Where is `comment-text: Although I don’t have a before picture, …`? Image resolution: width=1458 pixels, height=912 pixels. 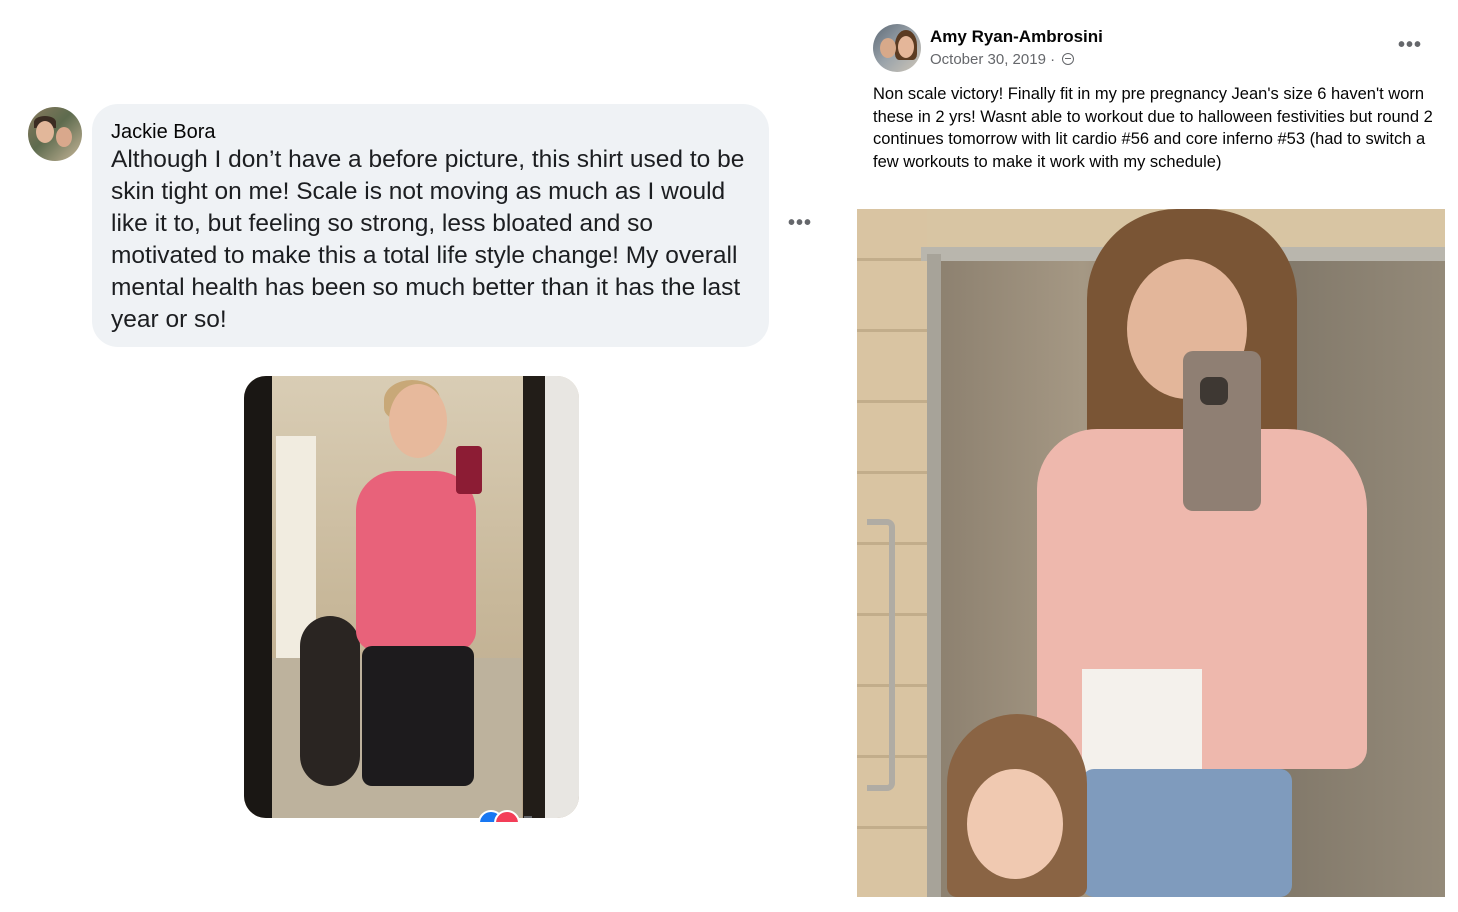 comment-text: Although I don’t have a before picture, … is located at coordinates (428, 239).